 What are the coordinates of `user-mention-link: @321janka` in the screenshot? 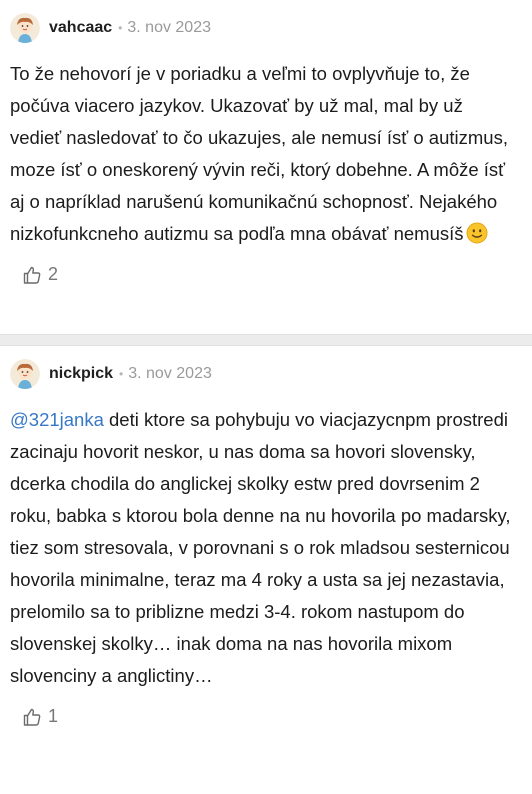 It's located at (57, 419).